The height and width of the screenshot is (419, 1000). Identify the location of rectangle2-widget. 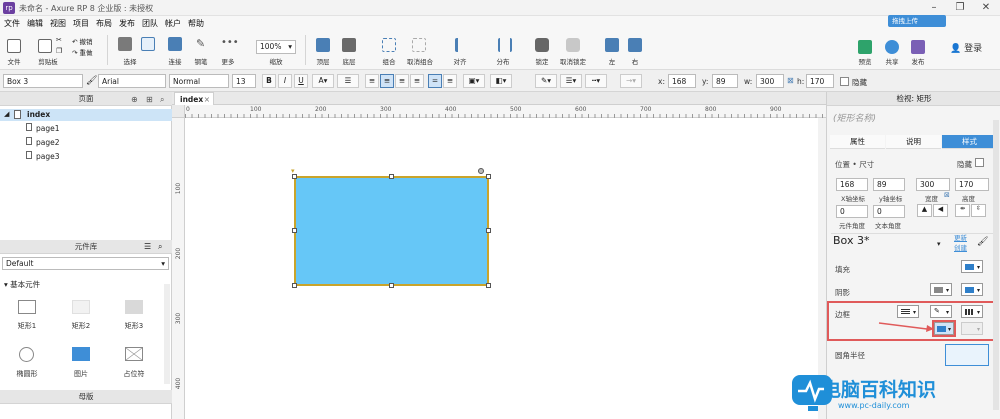
(81, 307).